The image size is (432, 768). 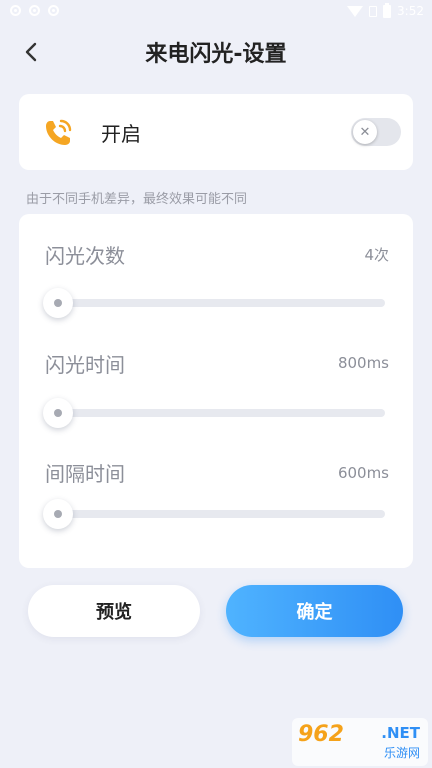 I want to click on flash-time-label: 闪光时间, so click(x=85, y=365).